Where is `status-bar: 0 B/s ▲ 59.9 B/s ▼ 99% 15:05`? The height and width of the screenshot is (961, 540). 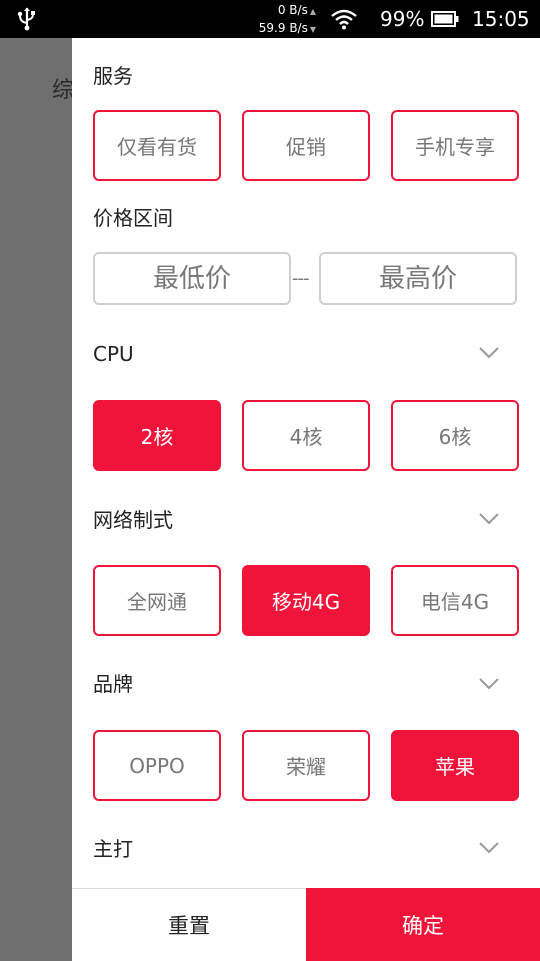
status-bar: 0 B/s ▲ 59.9 B/s ▼ 99% 15:05 is located at coordinates (270, 19).